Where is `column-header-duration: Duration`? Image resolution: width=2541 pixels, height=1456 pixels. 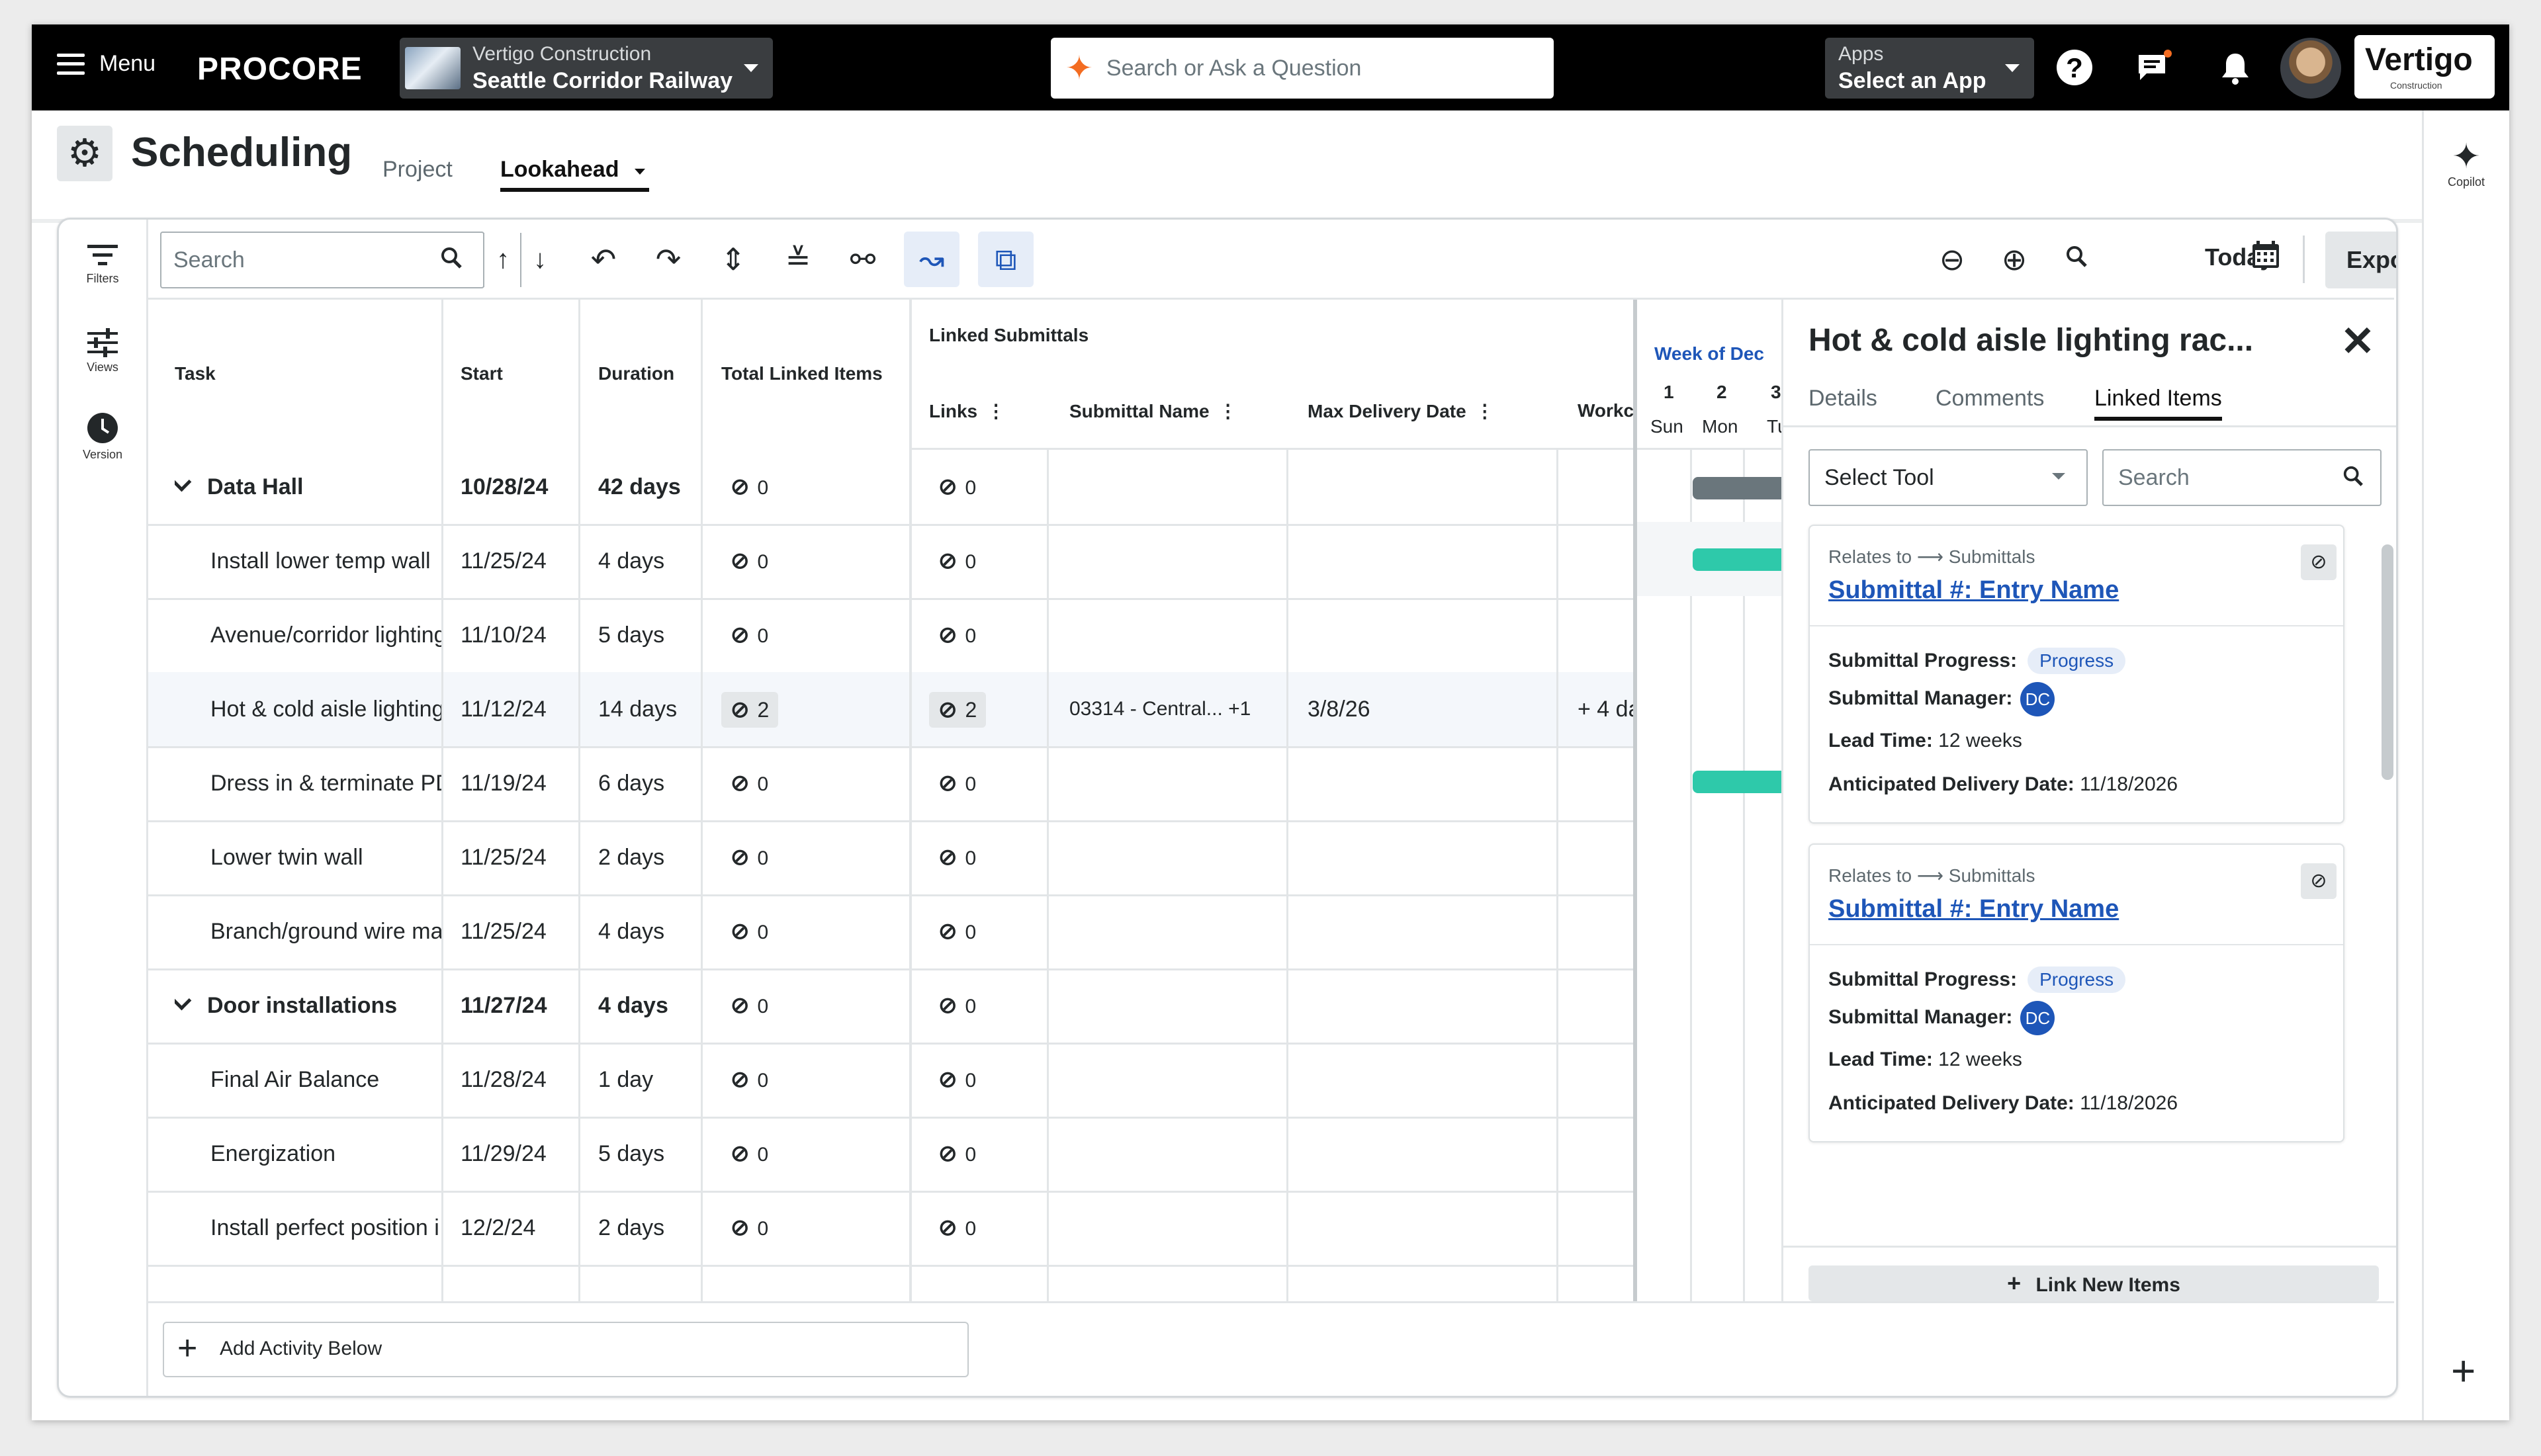 column-header-duration: Duration is located at coordinates (636, 373).